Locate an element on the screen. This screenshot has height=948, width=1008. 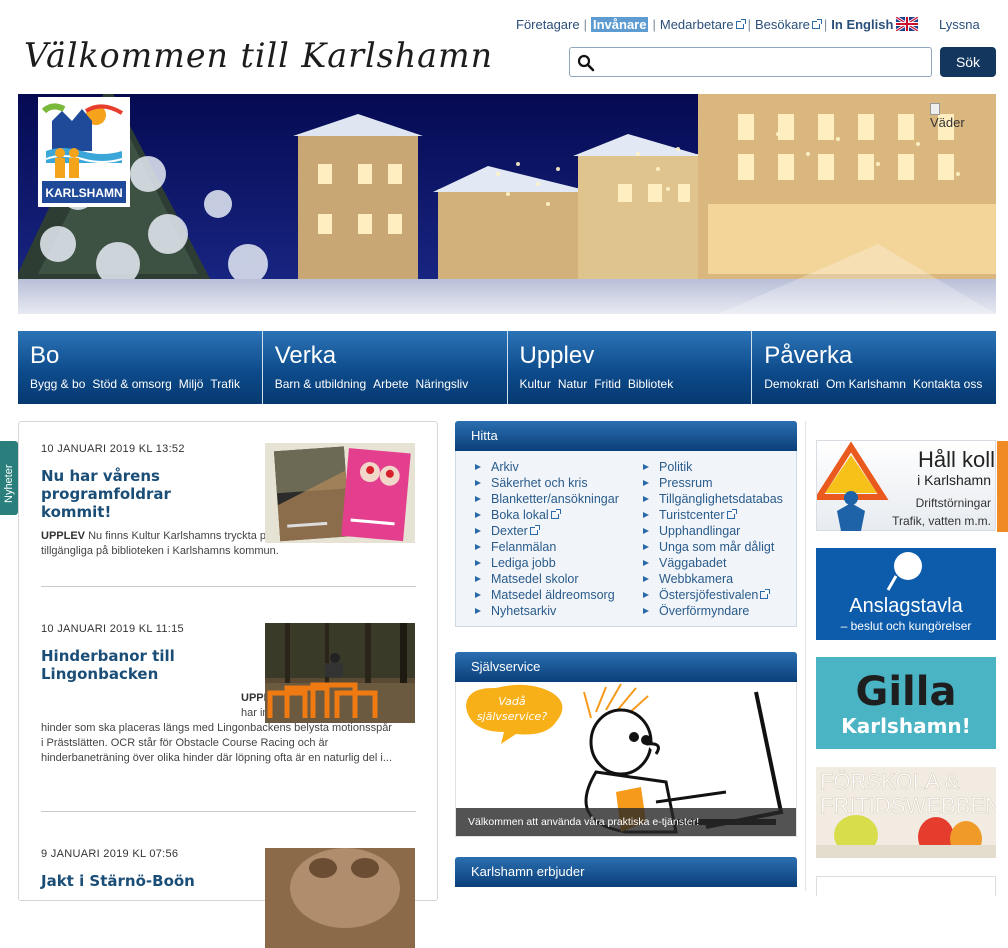
hitta-link: Tillgänglighetsdatabas is located at coordinates (712, 499).